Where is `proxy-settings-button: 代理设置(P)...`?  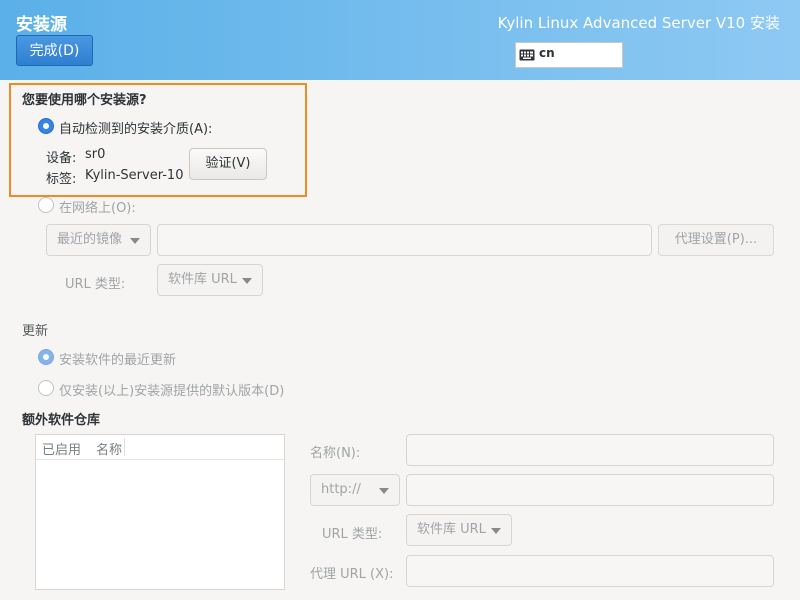 proxy-settings-button: 代理设置(P)... is located at coordinates (716, 240).